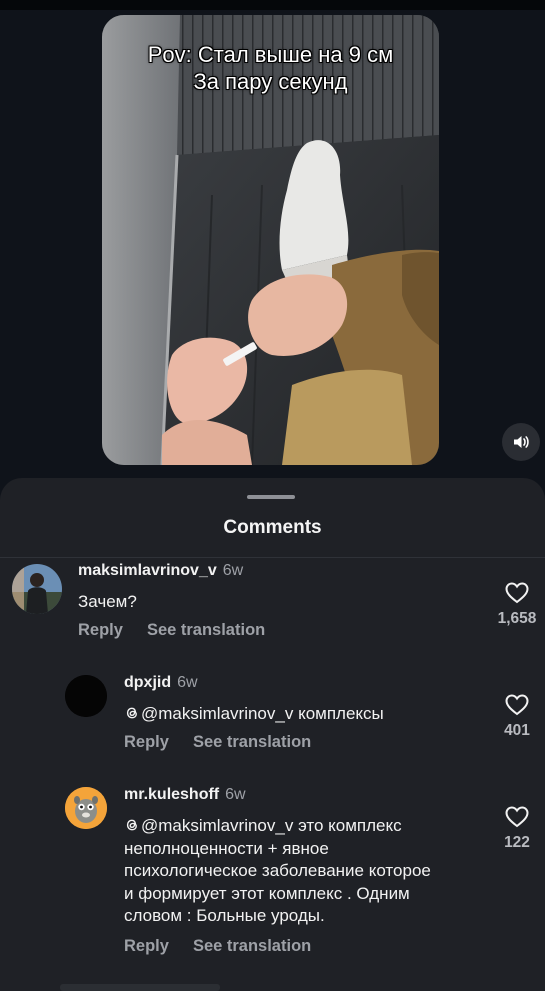 This screenshot has height=991, width=545. I want to click on like-count: 401, so click(517, 730).